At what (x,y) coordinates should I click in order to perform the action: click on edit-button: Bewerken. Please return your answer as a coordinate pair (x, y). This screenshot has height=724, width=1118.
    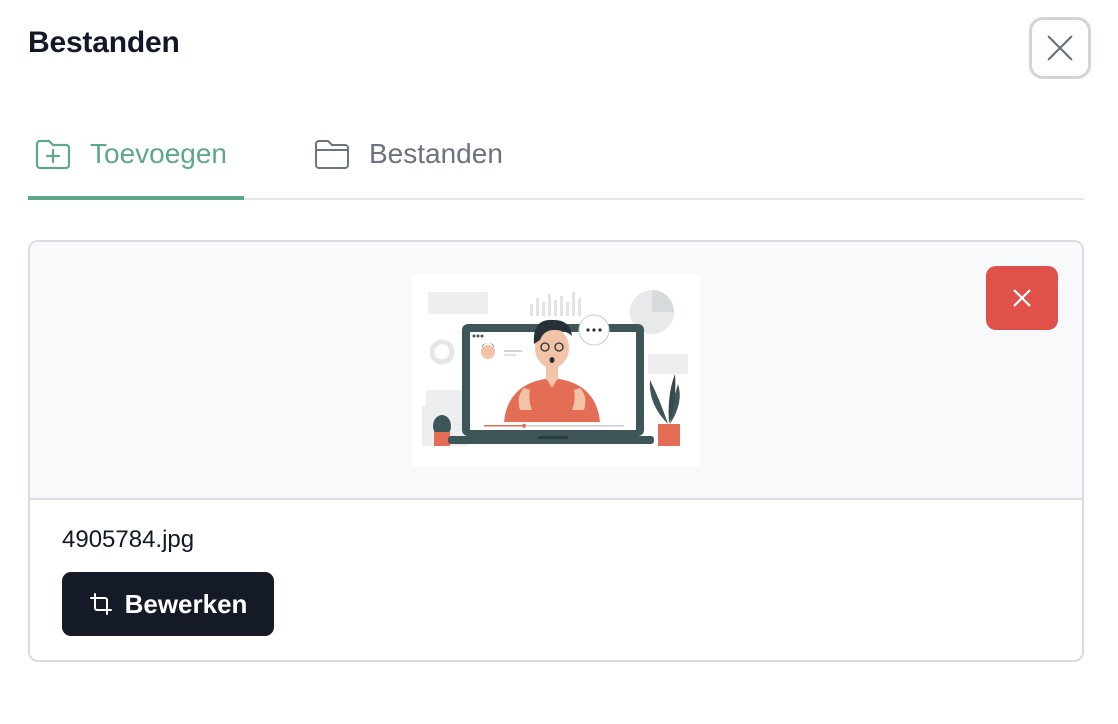
    Looking at the image, I should click on (168, 604).